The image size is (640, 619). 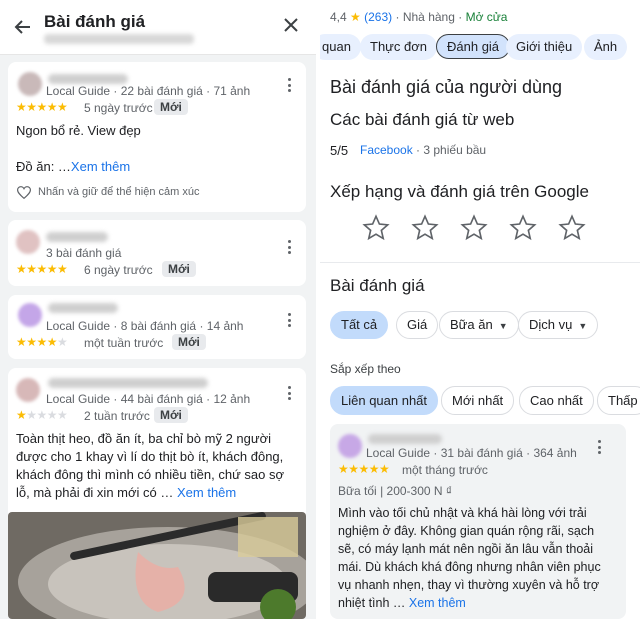 What do you see at coordinates (417, 325) in the screenshot?
I see `filter-price: Giá` at bounding box center [417, 325].